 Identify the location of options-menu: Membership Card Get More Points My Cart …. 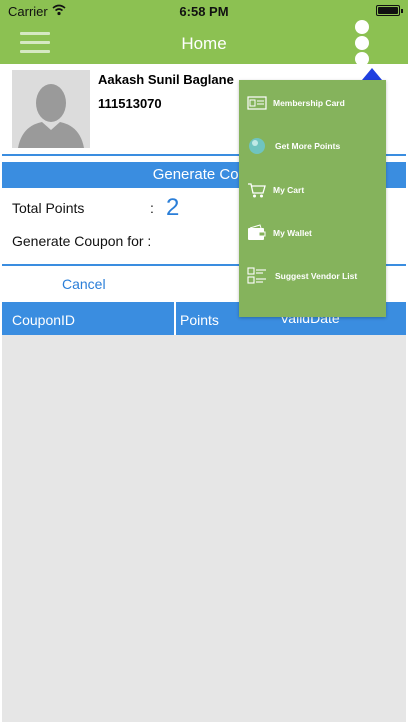
(312, 198).